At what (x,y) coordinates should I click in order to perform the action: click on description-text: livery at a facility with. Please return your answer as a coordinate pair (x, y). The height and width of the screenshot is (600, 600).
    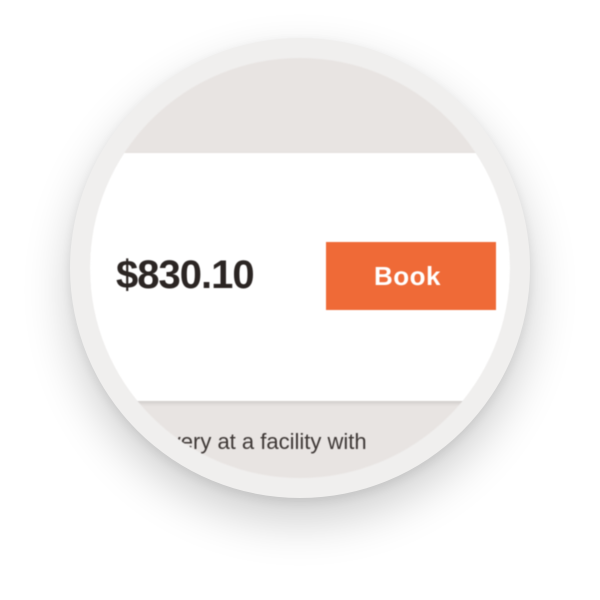
    Looking at the image, I should click on (263, 441).